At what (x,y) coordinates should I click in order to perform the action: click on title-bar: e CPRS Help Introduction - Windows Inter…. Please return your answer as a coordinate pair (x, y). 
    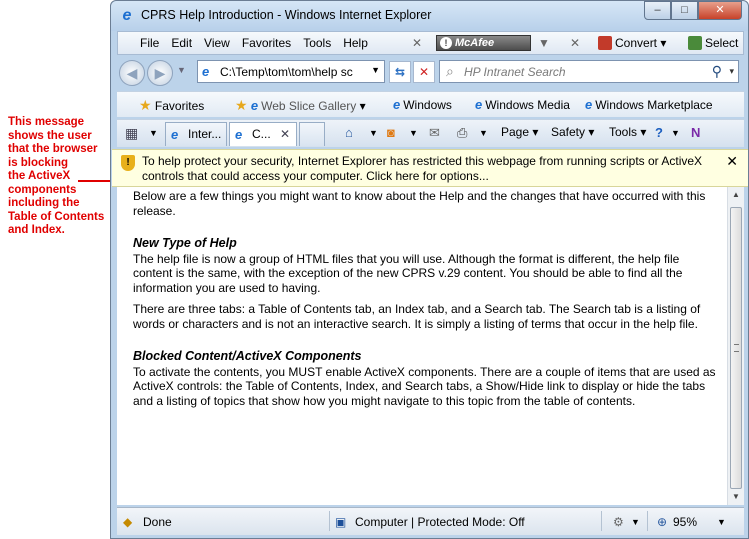
    Looking at the image, I should click on (429, 16).